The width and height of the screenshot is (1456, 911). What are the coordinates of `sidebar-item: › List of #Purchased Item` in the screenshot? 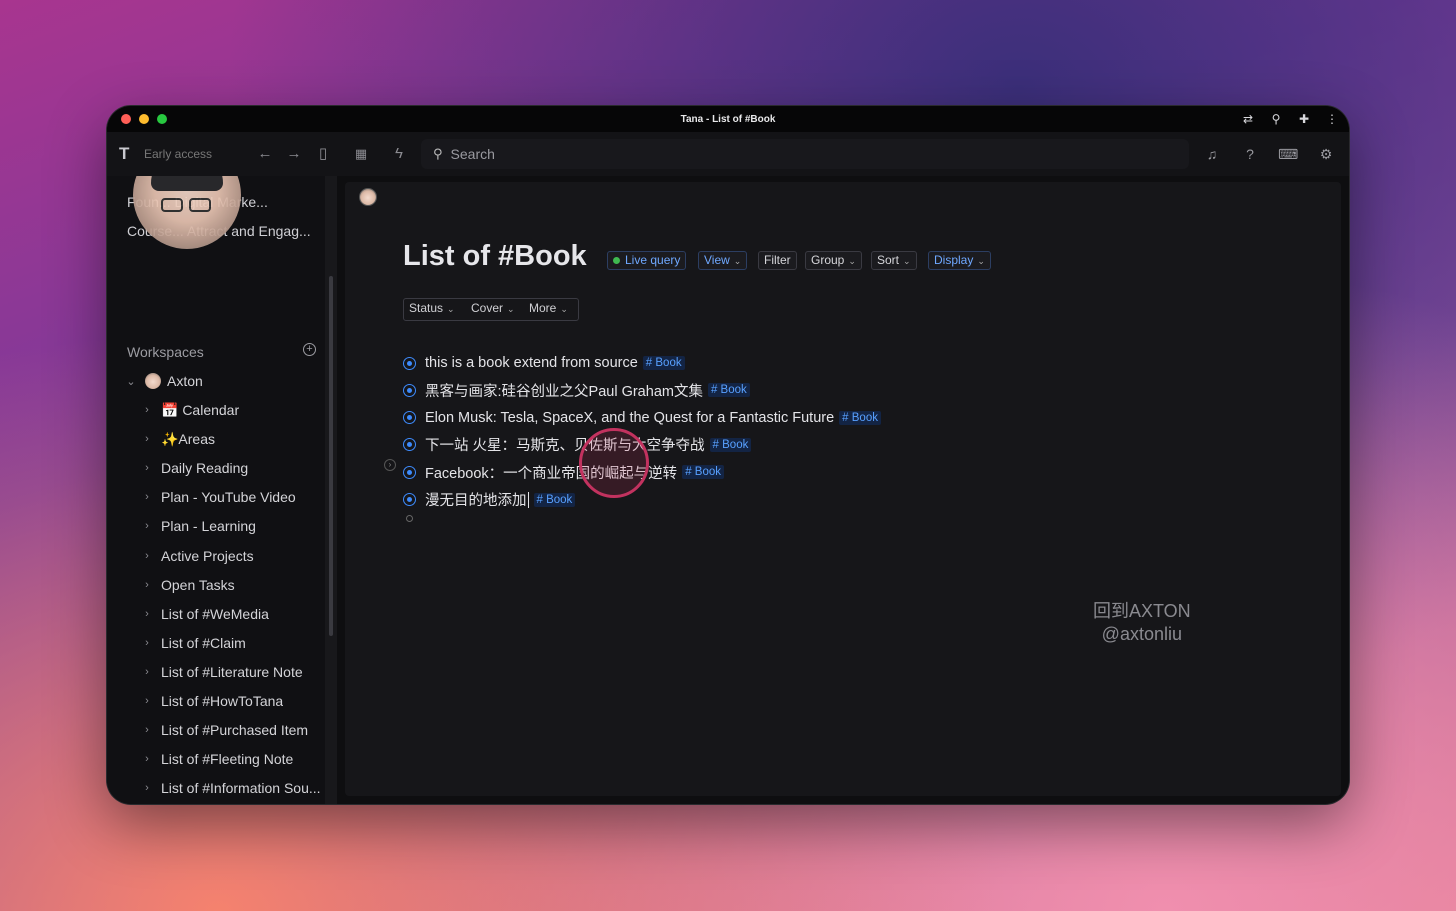 It's located at (216, 730).